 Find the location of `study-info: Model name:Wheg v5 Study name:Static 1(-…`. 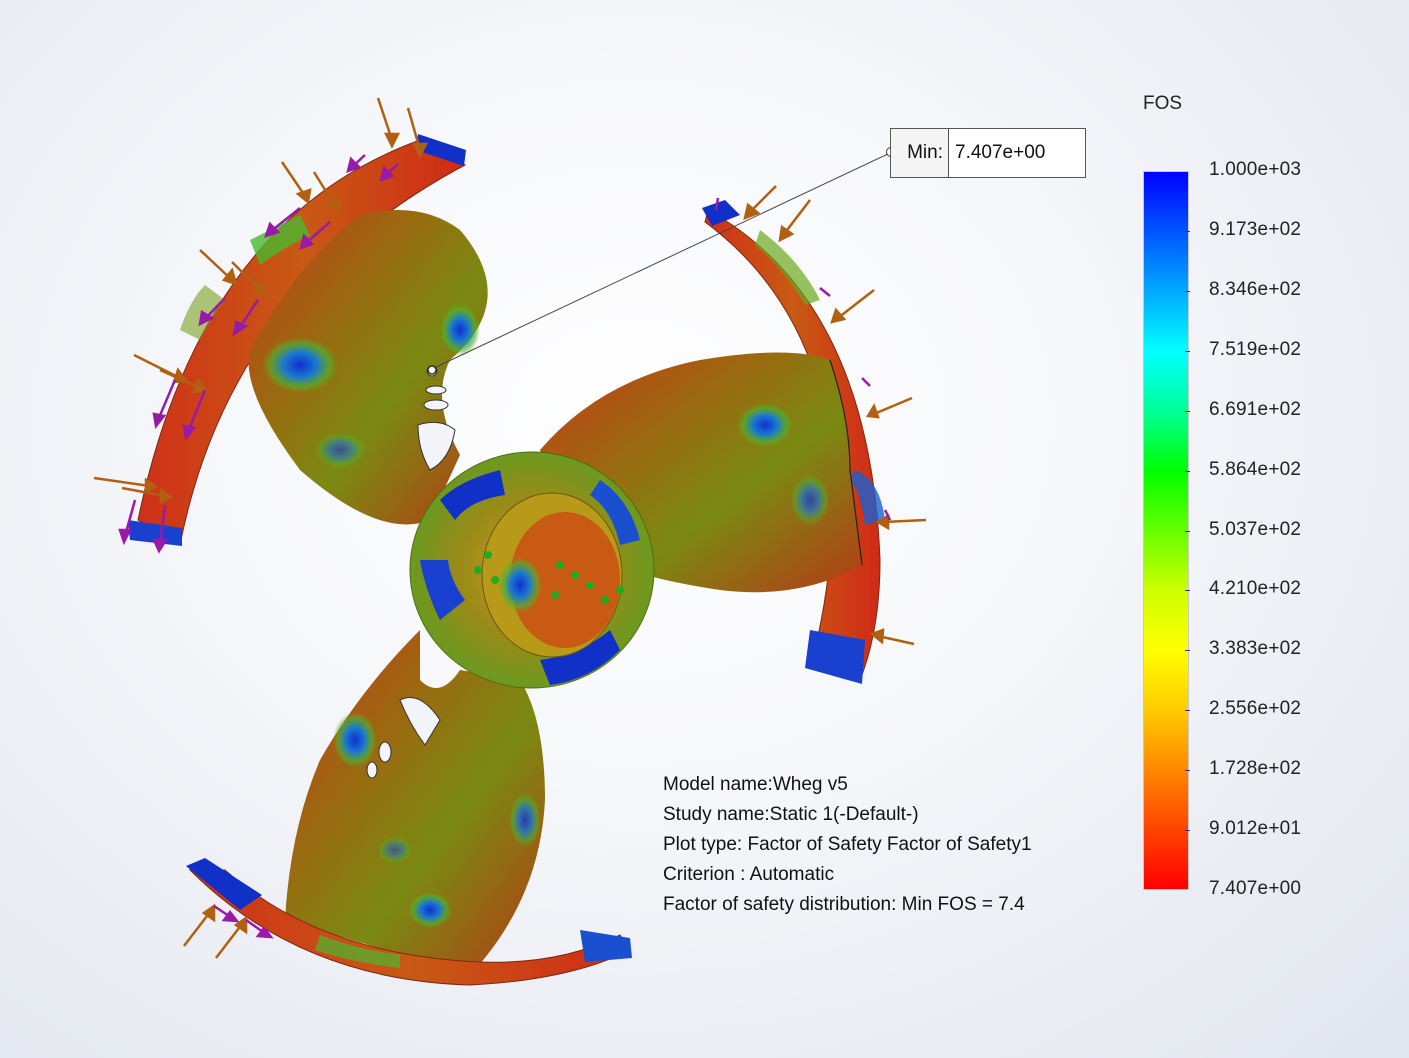

study-info: Model name:Wheg v5 Study name:Static 1(-… is located at coordinates (847, 845).